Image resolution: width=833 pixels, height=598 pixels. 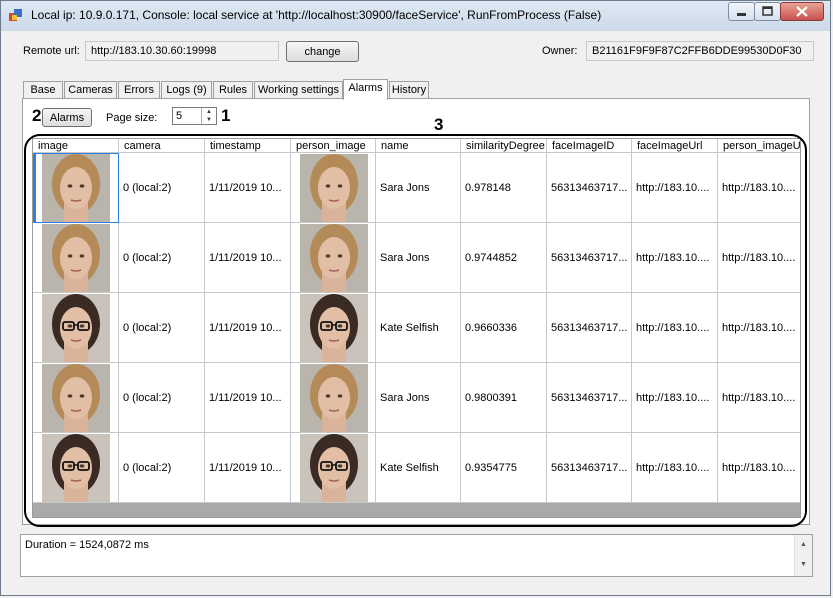 I want to click on spin-up-icon: ▲, so click(x=209, y=112).